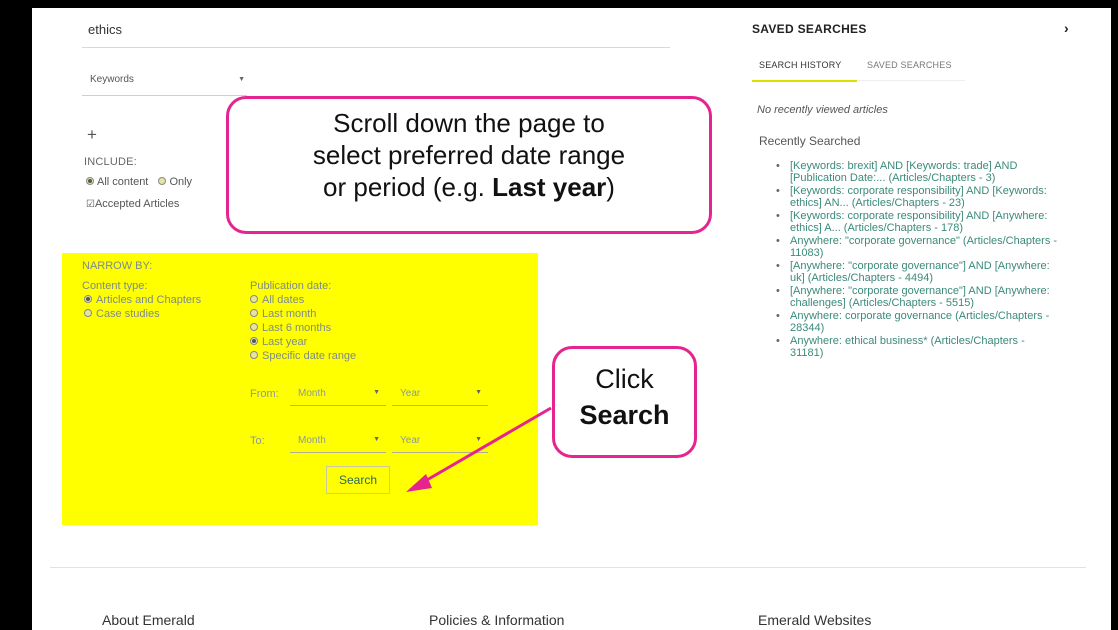 This screenshot has height=630, width=1118. What do you see at coordinates (254, 313) in the screenshot?
I see `radio-last-month` at bounding box center [254, 313].